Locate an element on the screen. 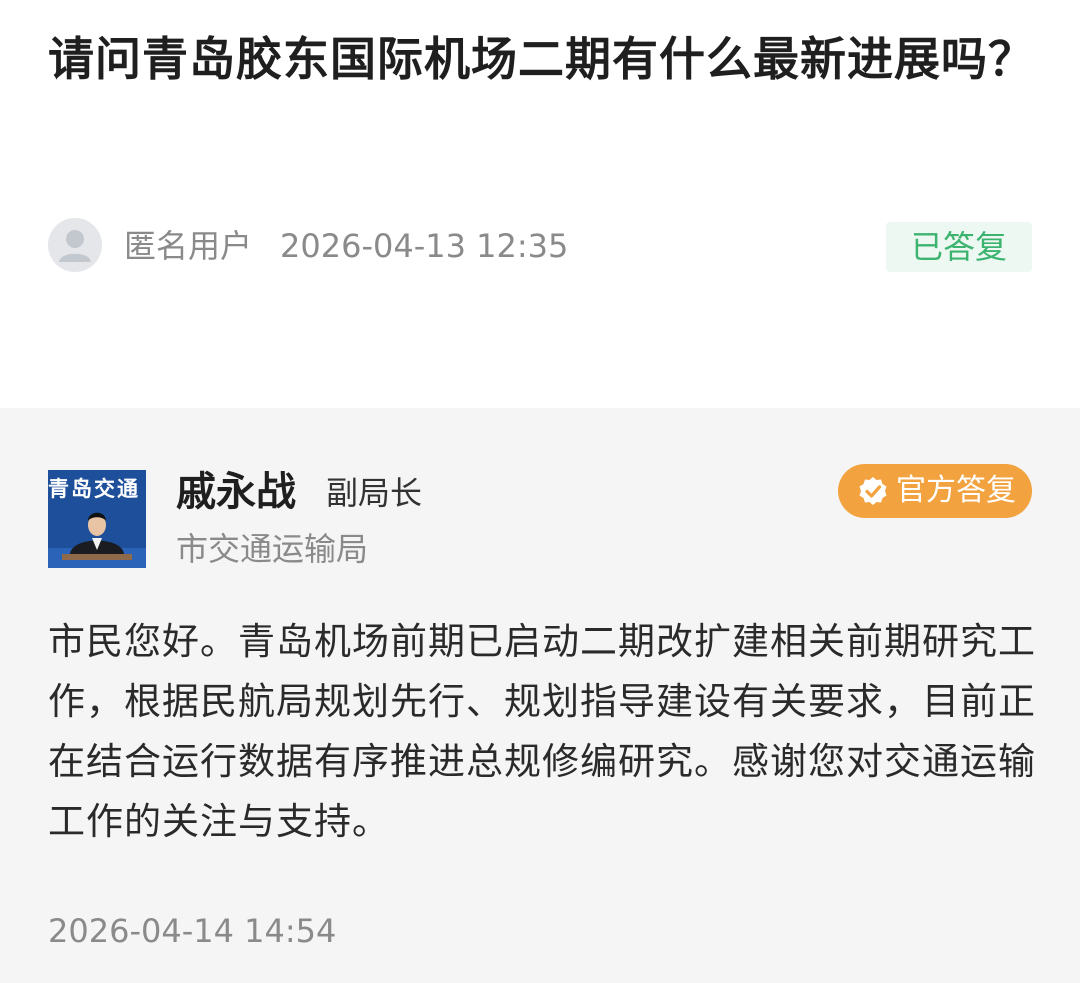 Image resolution: width=1080 pixels, height=983 pixels. question-timestamp: 2026-04-13 12:35 is located at coordinates (424, 246).